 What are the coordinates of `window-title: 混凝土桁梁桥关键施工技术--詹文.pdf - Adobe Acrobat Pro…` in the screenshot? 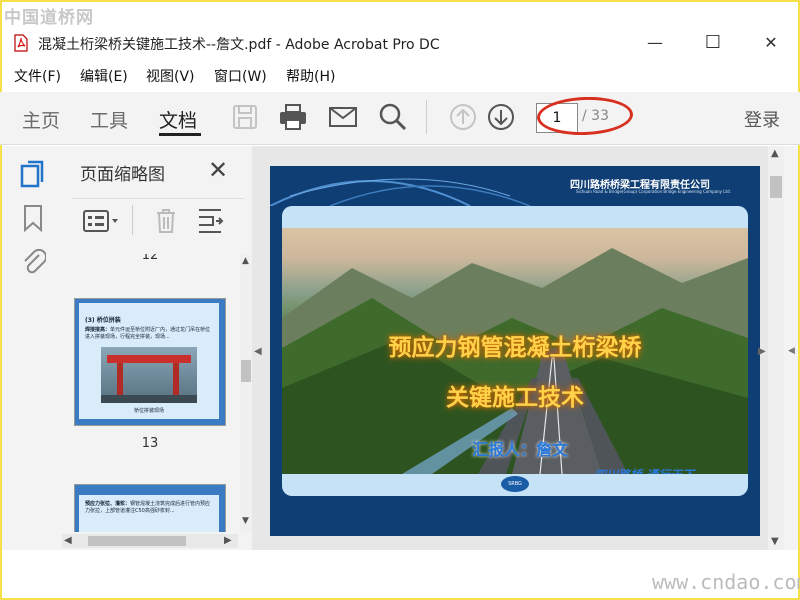 It's located at (239, 45).